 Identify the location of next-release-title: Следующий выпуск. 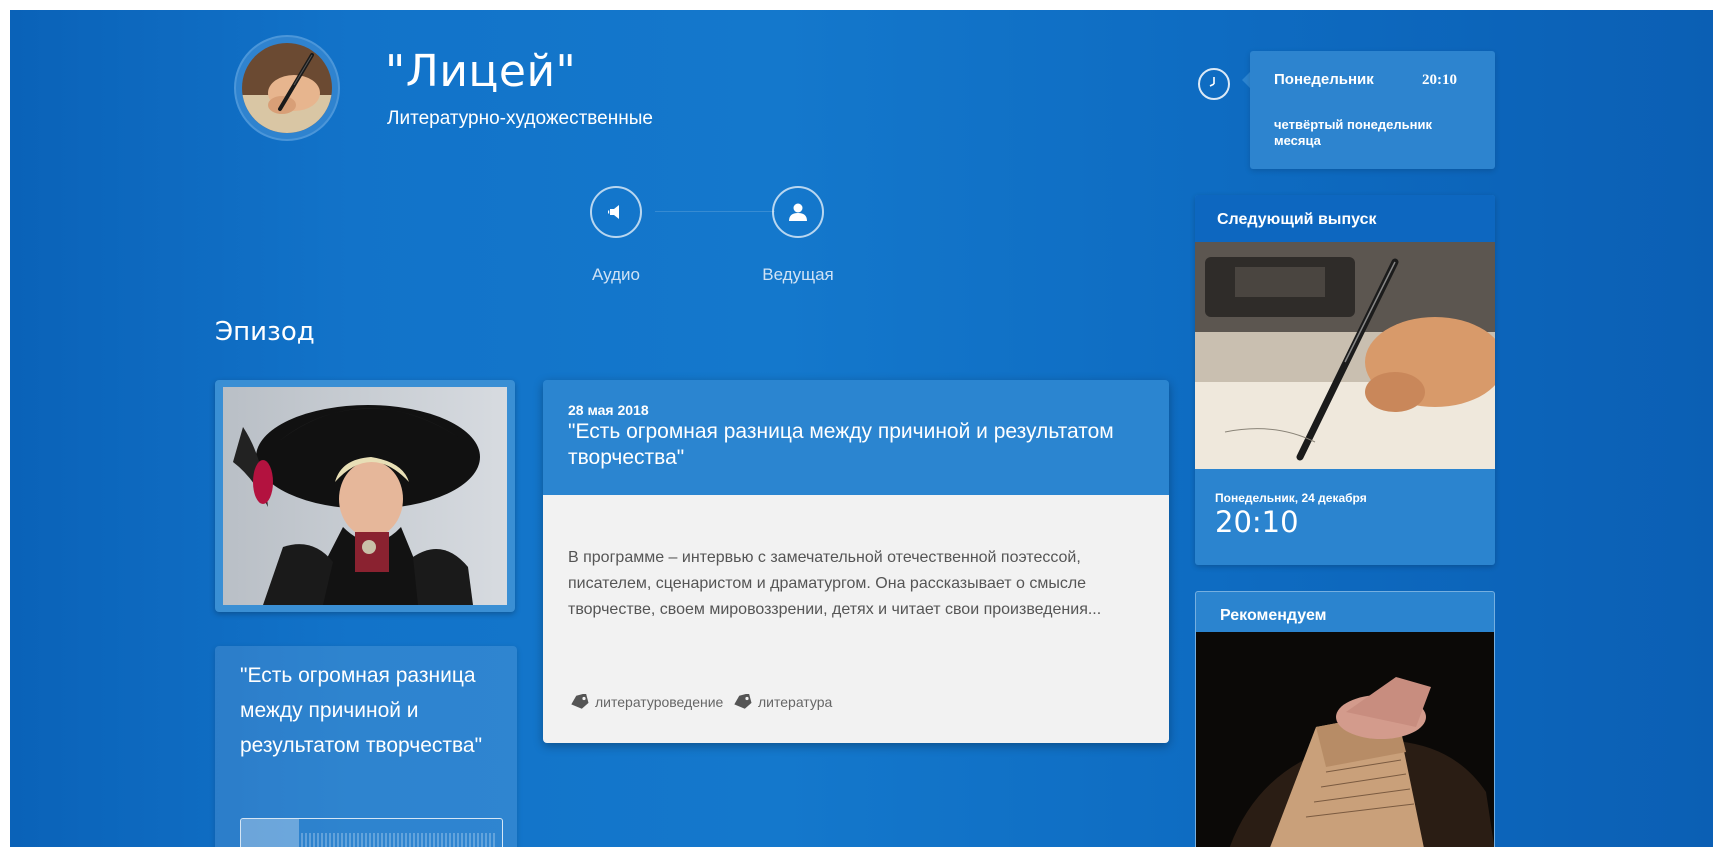
(1297, 219).